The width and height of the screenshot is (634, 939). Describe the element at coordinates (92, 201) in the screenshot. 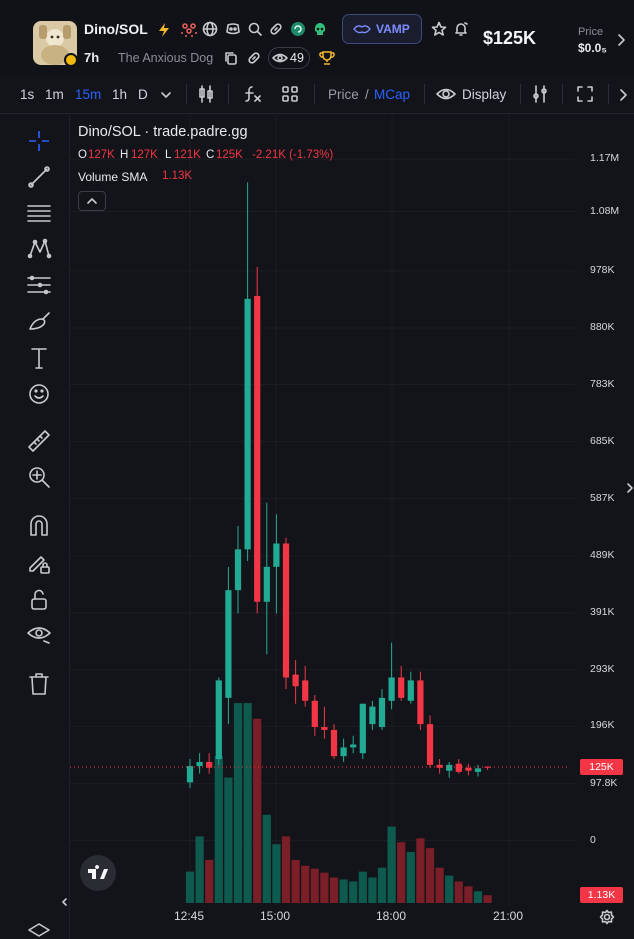

I see `legend-collapse-button` at that location.